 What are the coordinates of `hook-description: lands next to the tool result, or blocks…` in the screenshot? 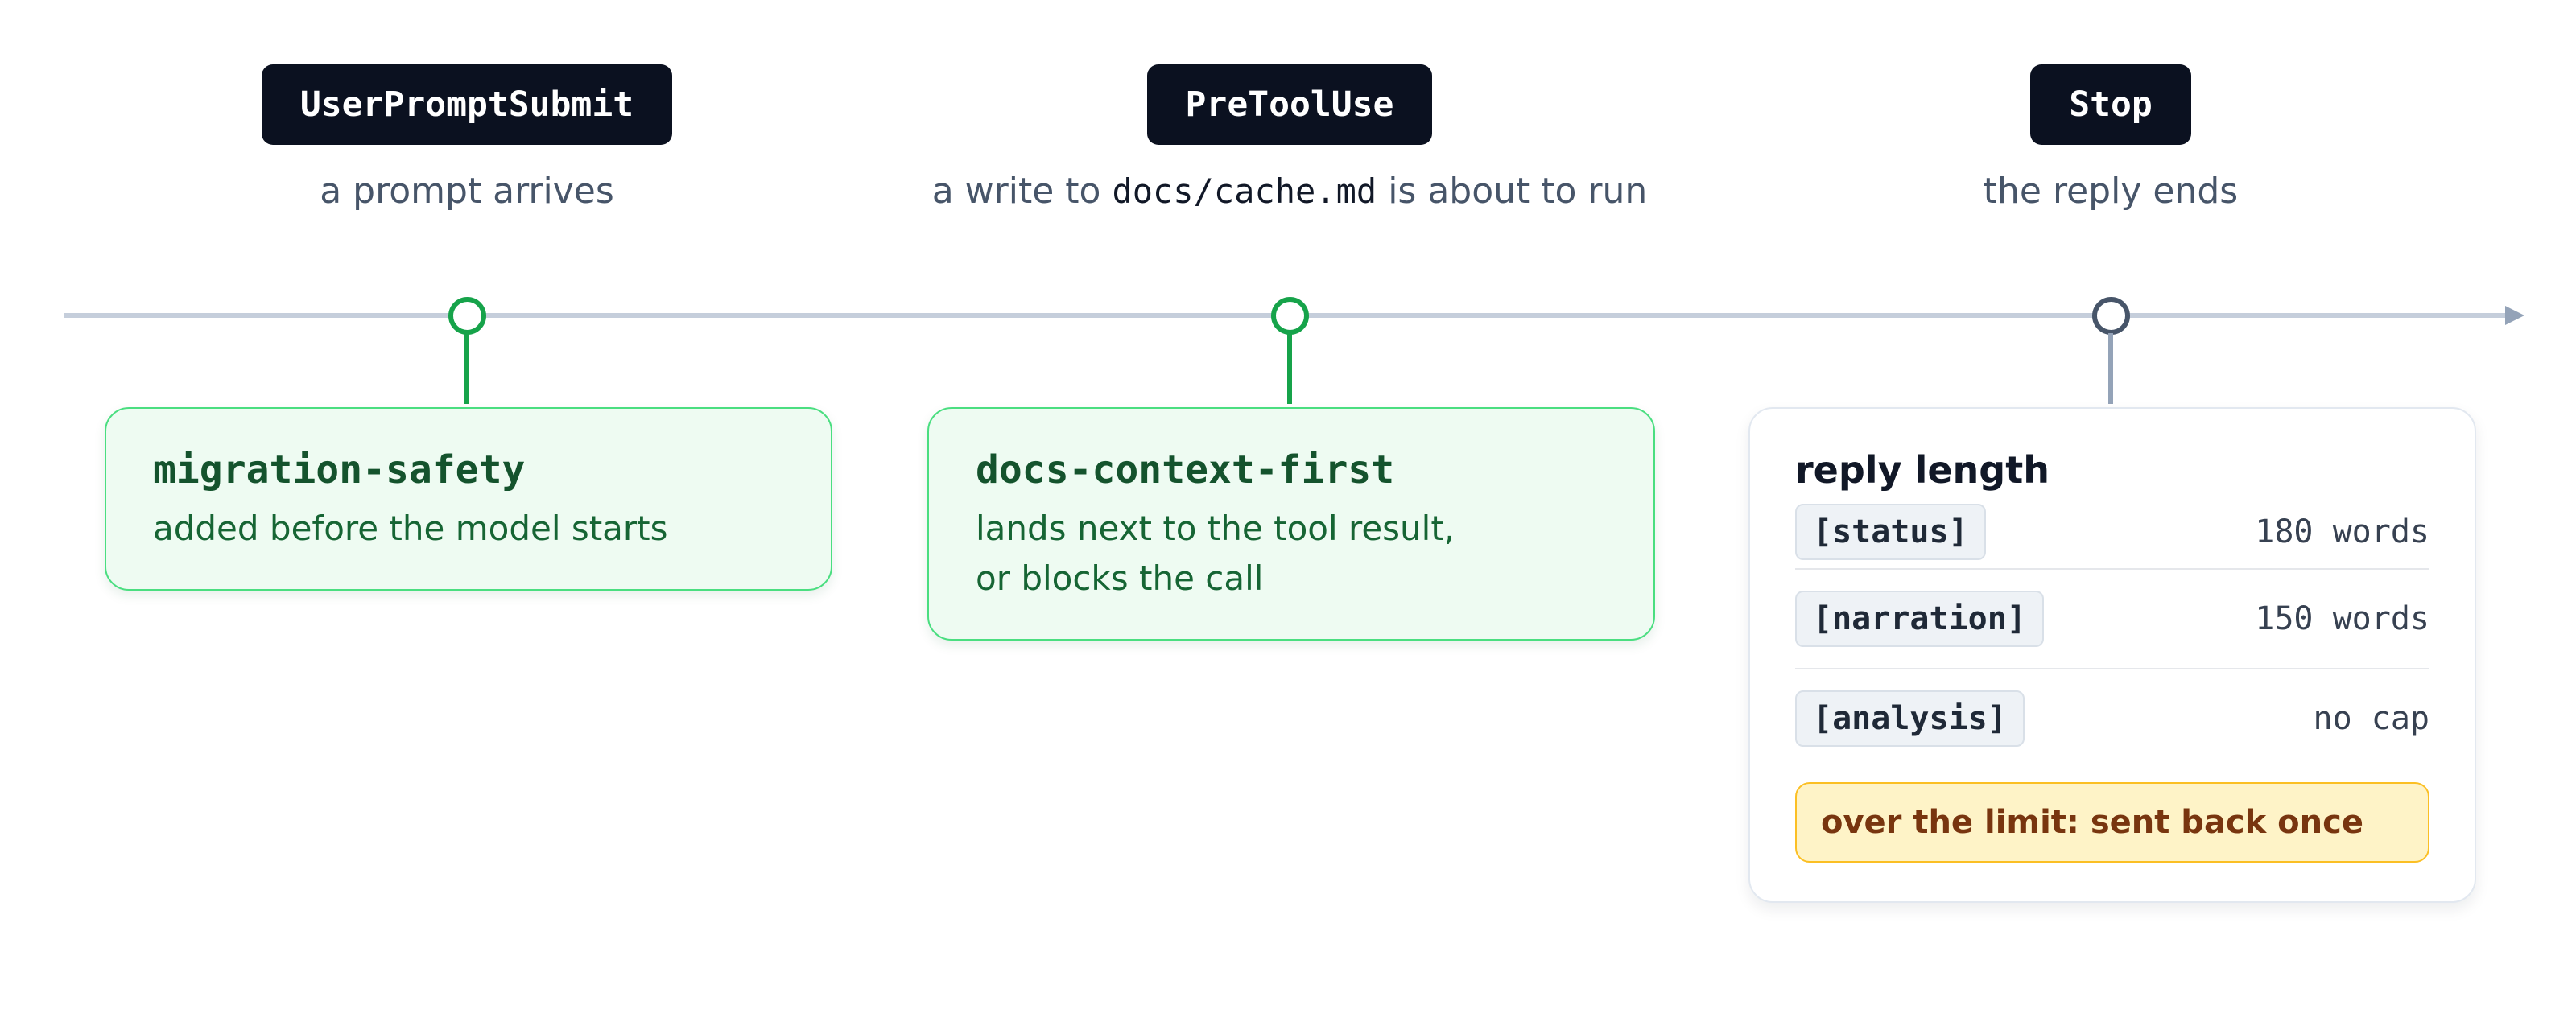 It's located at (1291, 554).